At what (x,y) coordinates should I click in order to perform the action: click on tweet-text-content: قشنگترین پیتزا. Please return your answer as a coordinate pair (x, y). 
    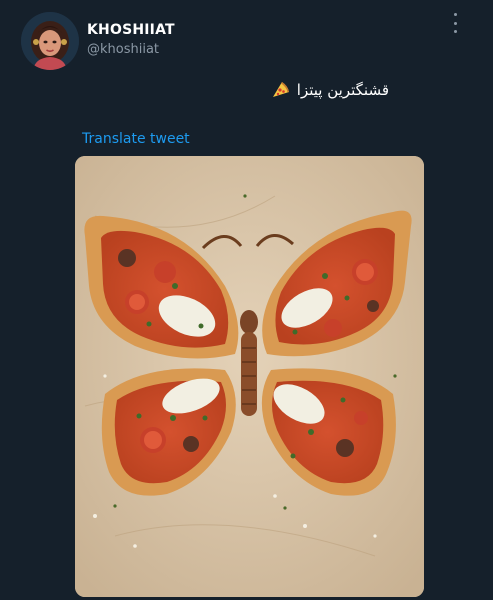
    Looking at the image, I should click on (342, 90).